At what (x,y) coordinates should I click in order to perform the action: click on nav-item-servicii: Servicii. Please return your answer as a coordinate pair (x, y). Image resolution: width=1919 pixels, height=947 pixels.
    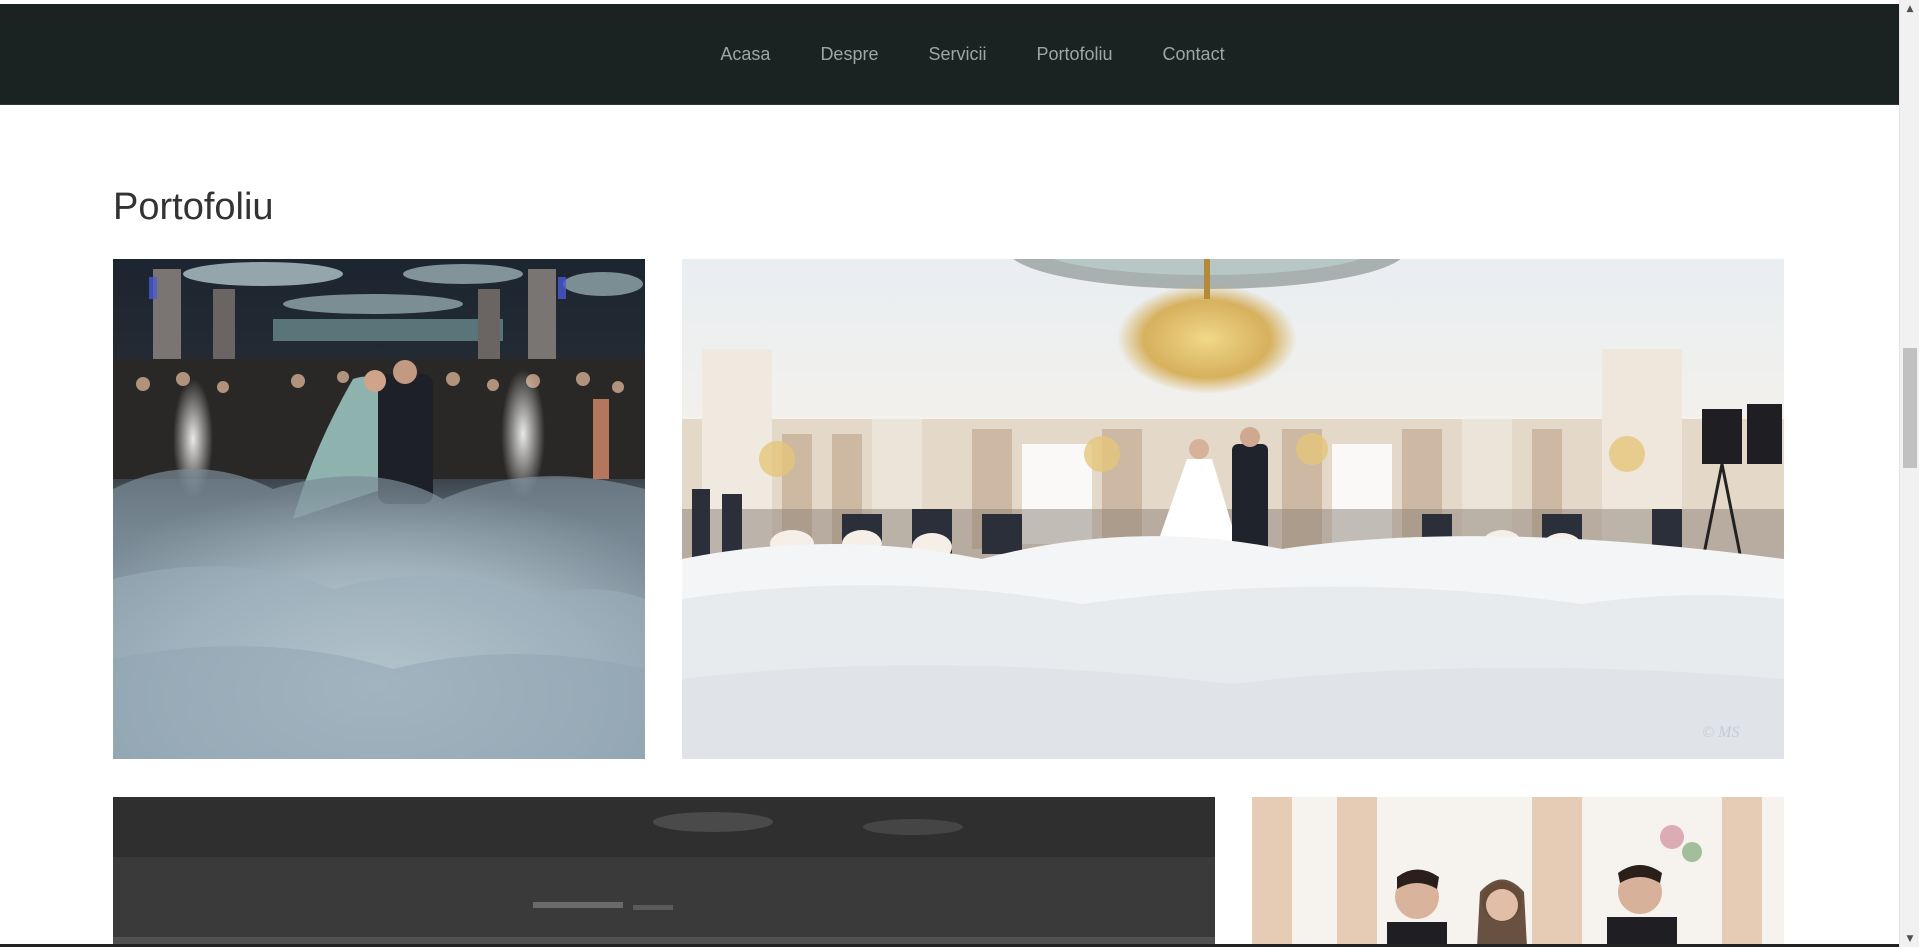
    Looking at the image, I should click on (957, 54).